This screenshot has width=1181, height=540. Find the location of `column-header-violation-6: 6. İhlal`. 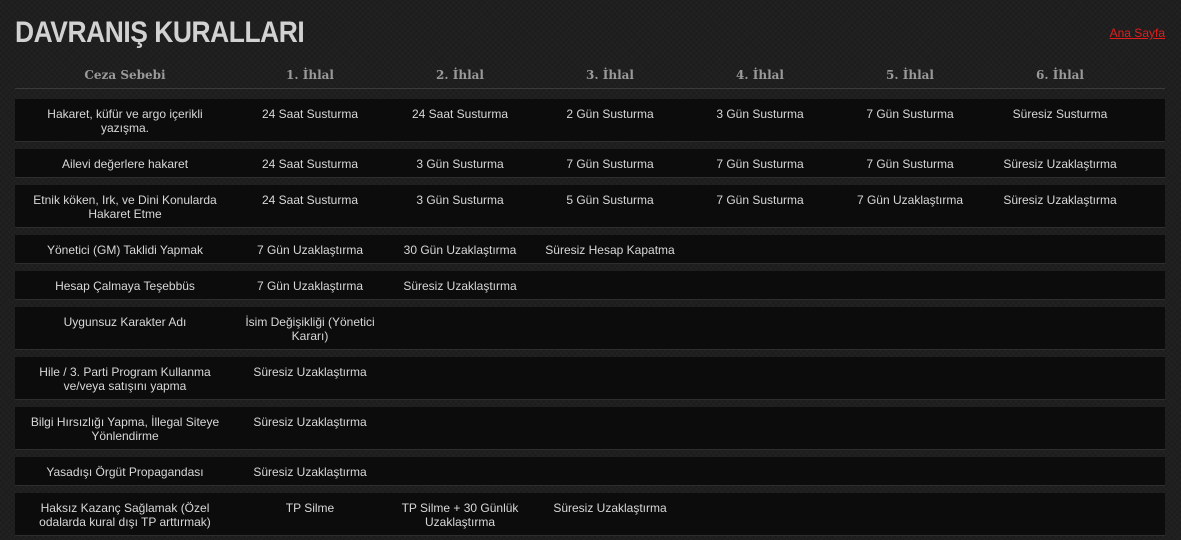

column-header-violation-6: 6. İhlal is located at coordinates (1060, 75).